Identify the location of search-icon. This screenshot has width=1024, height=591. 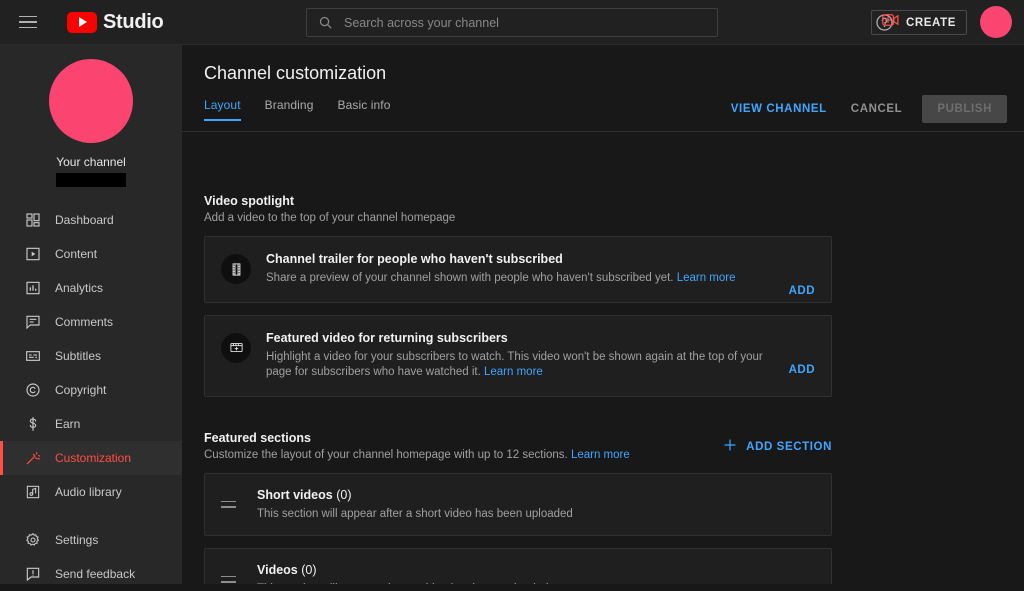
(325, 22).